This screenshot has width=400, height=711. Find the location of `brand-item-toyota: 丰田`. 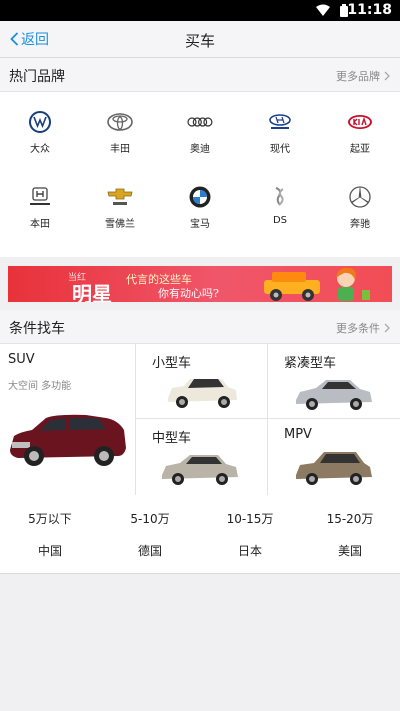

brand-item-toyota: 丰田 is located at coordinates (120, 127).